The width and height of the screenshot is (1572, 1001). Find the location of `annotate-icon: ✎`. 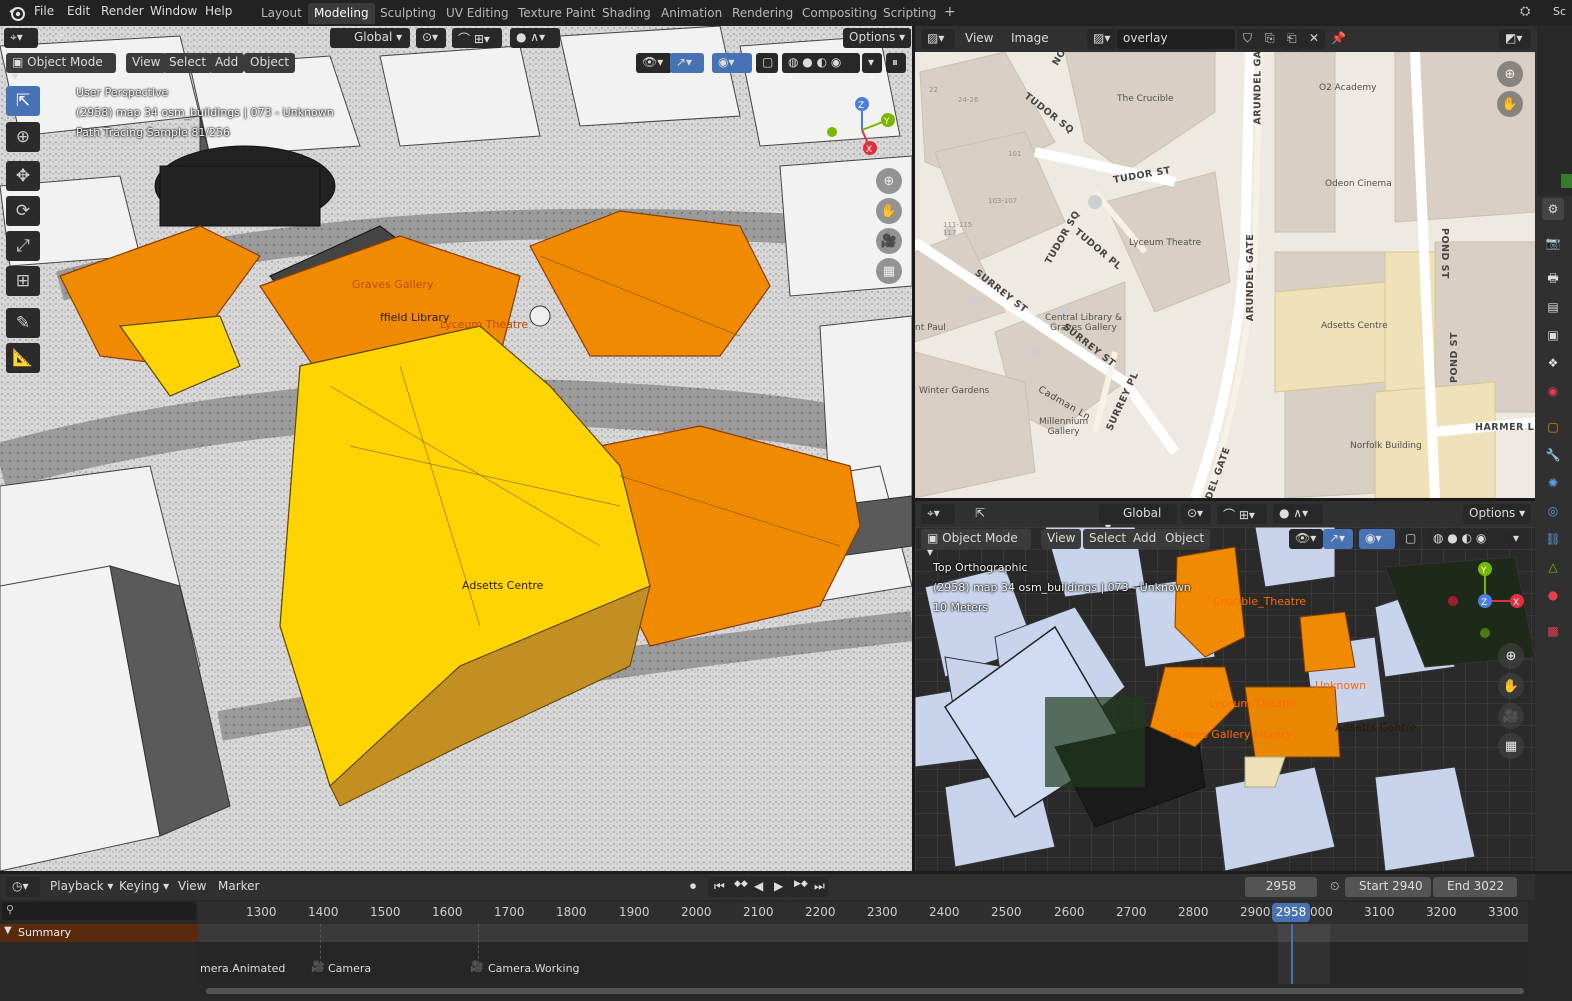

annotate-icon: ✎ is located at coordinates (23, 323).